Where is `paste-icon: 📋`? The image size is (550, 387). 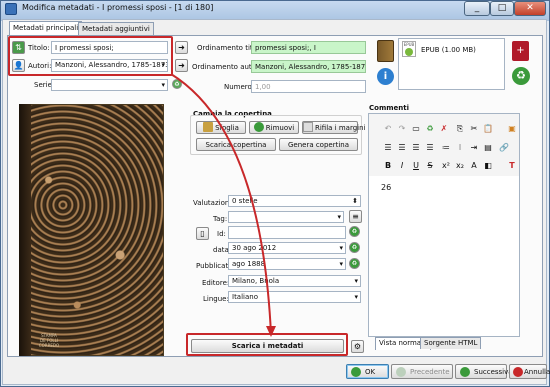
paste-icon: 📋 is located at coordinates (488, 128).